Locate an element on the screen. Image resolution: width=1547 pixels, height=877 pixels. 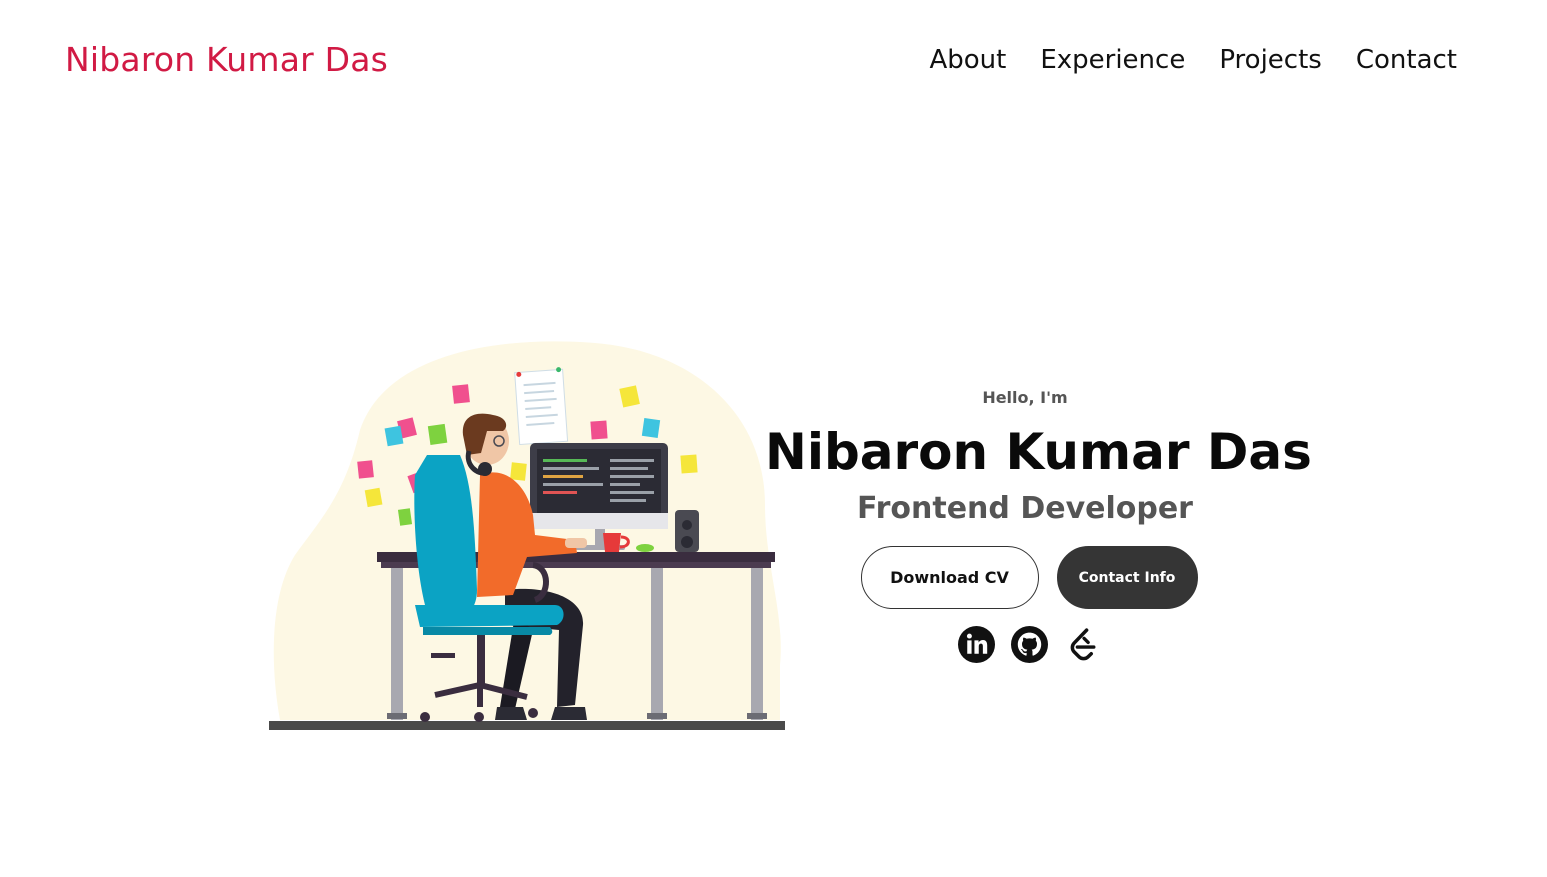
nav-link-projects: Projects is located at coordinates (1270, 60).